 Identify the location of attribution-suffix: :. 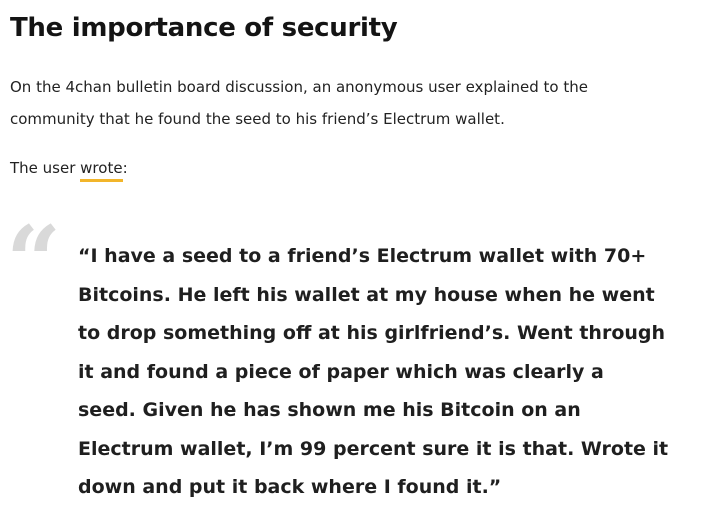
(125, 168).